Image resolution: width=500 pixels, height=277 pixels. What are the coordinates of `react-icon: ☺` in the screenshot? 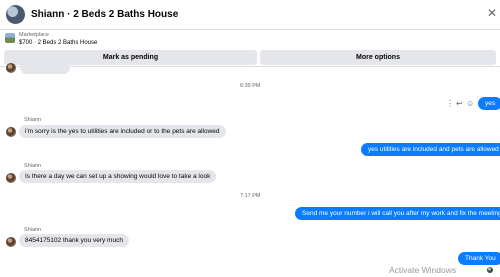 It's located at (470, 104).